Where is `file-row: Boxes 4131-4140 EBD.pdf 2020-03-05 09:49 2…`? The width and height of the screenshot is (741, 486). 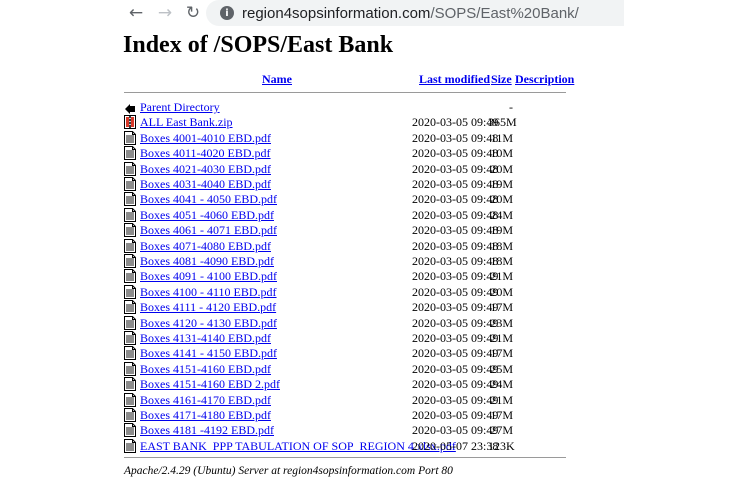 file-row: Boxes 4131-4140 EBD.pdf 2020-03-05 09:49 2… is located at coordinates (346, 338).